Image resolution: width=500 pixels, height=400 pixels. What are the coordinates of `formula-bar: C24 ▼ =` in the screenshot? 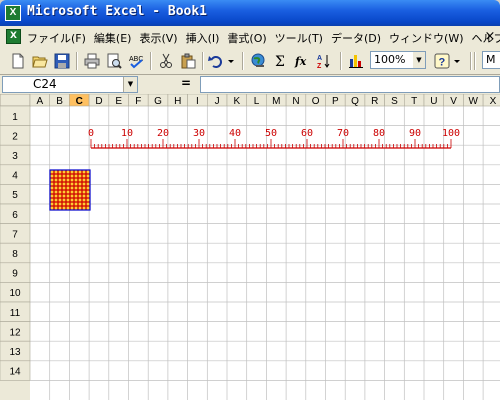 It's located at (250, 84).